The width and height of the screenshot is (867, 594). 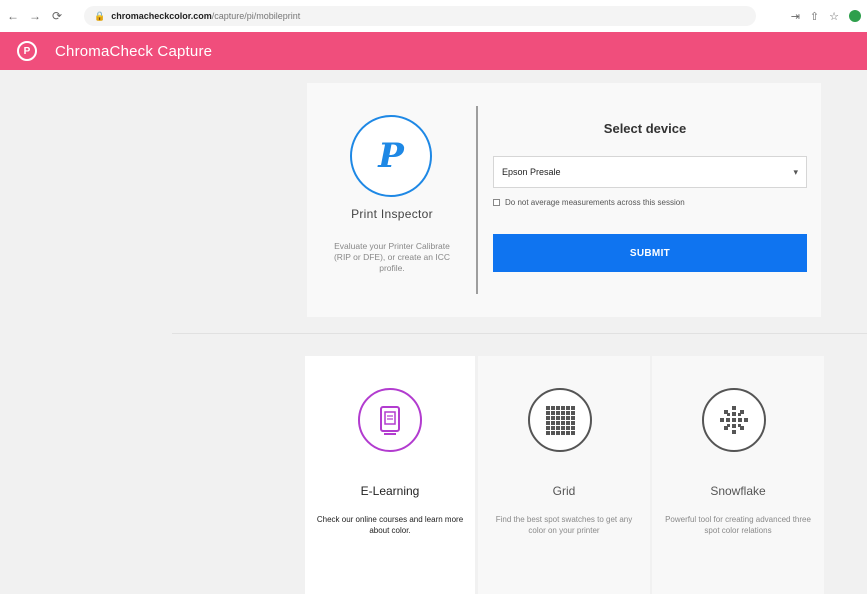 What do you see at coordinates (795, 16) in the screenshot?
I see `share-icon: ⇥` at bounding box center [795, 16].